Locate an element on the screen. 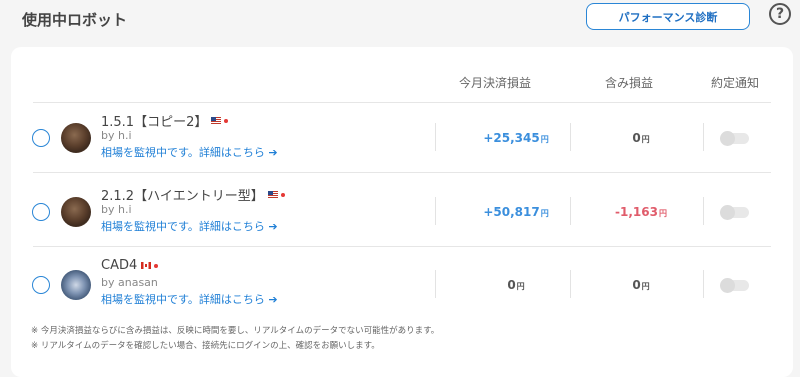  unrealized-pl-value: -1,163円 is located at coordinates (641, 212).